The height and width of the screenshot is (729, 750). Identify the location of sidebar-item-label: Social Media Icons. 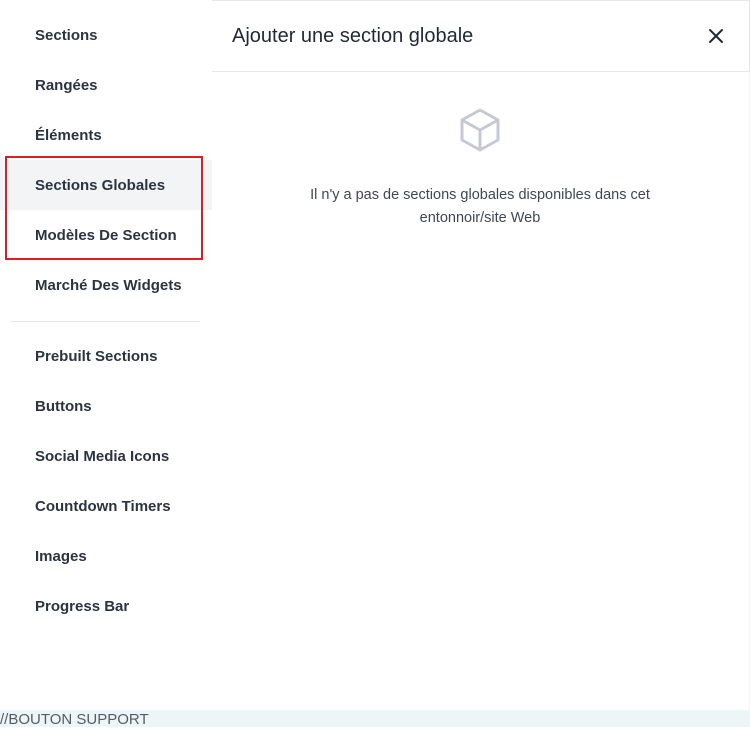
(102, 456).